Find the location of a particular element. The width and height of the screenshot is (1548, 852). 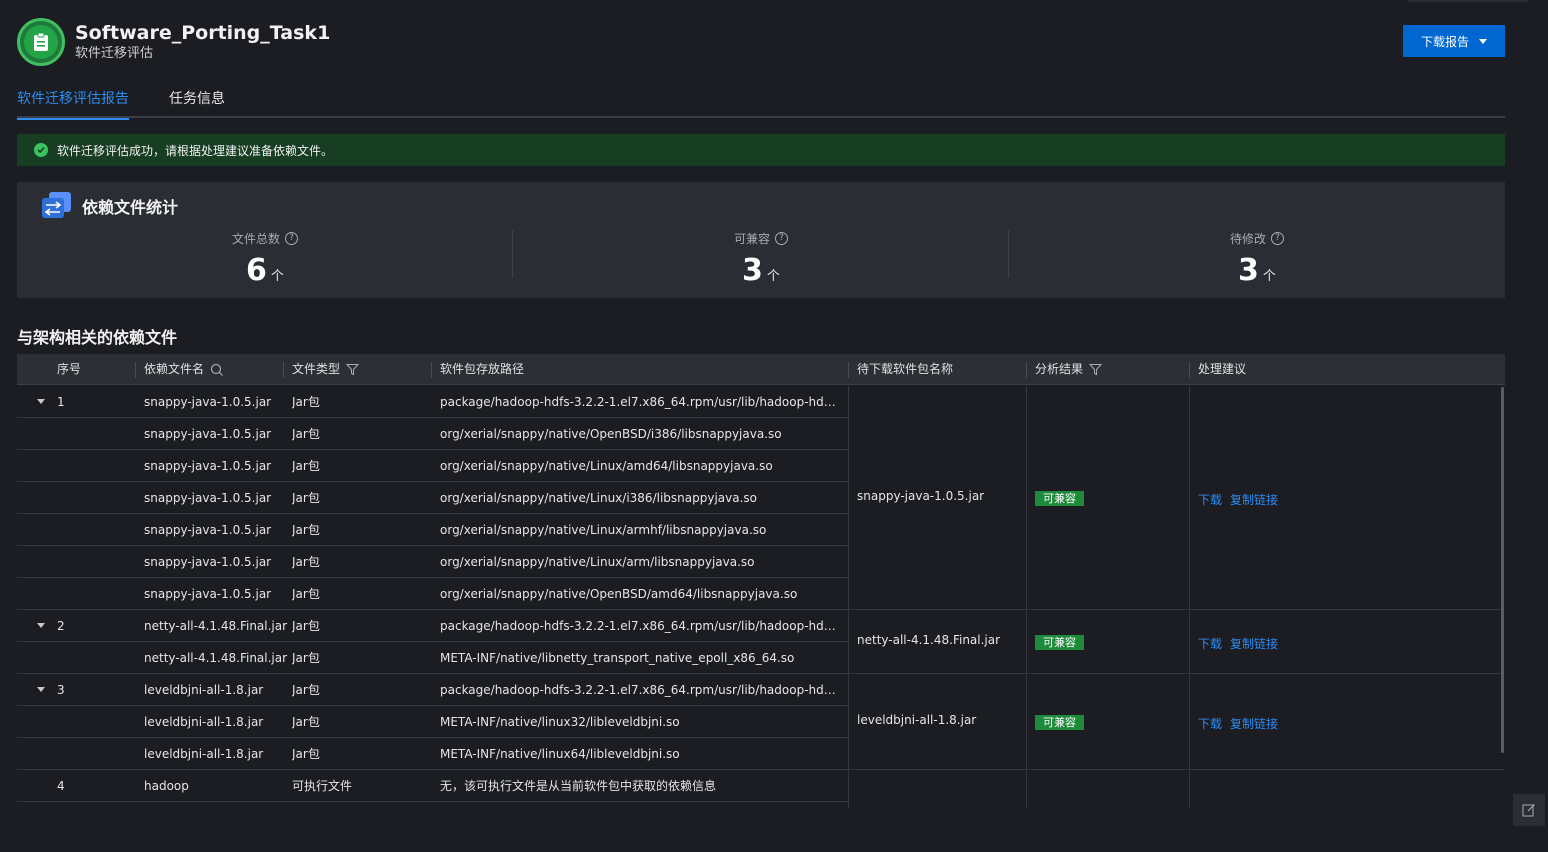

row-number: 3 is located at coordinates (61, 690).